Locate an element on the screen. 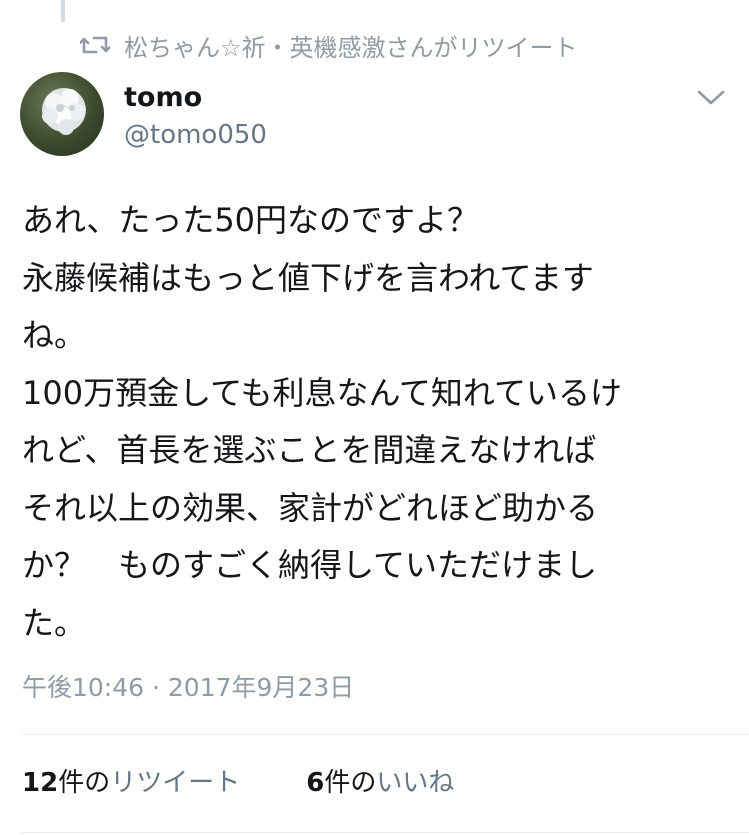 This screenshot has width=749, height=835. tweet-text-line: た。 is located at coordinates (54, 622).